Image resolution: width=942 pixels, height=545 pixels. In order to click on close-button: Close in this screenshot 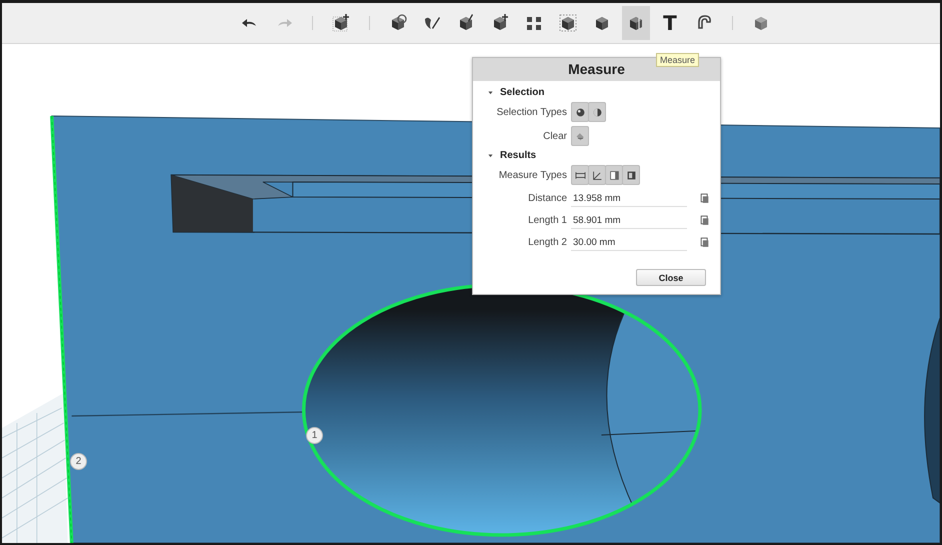, I will do `click(671, 277)`.